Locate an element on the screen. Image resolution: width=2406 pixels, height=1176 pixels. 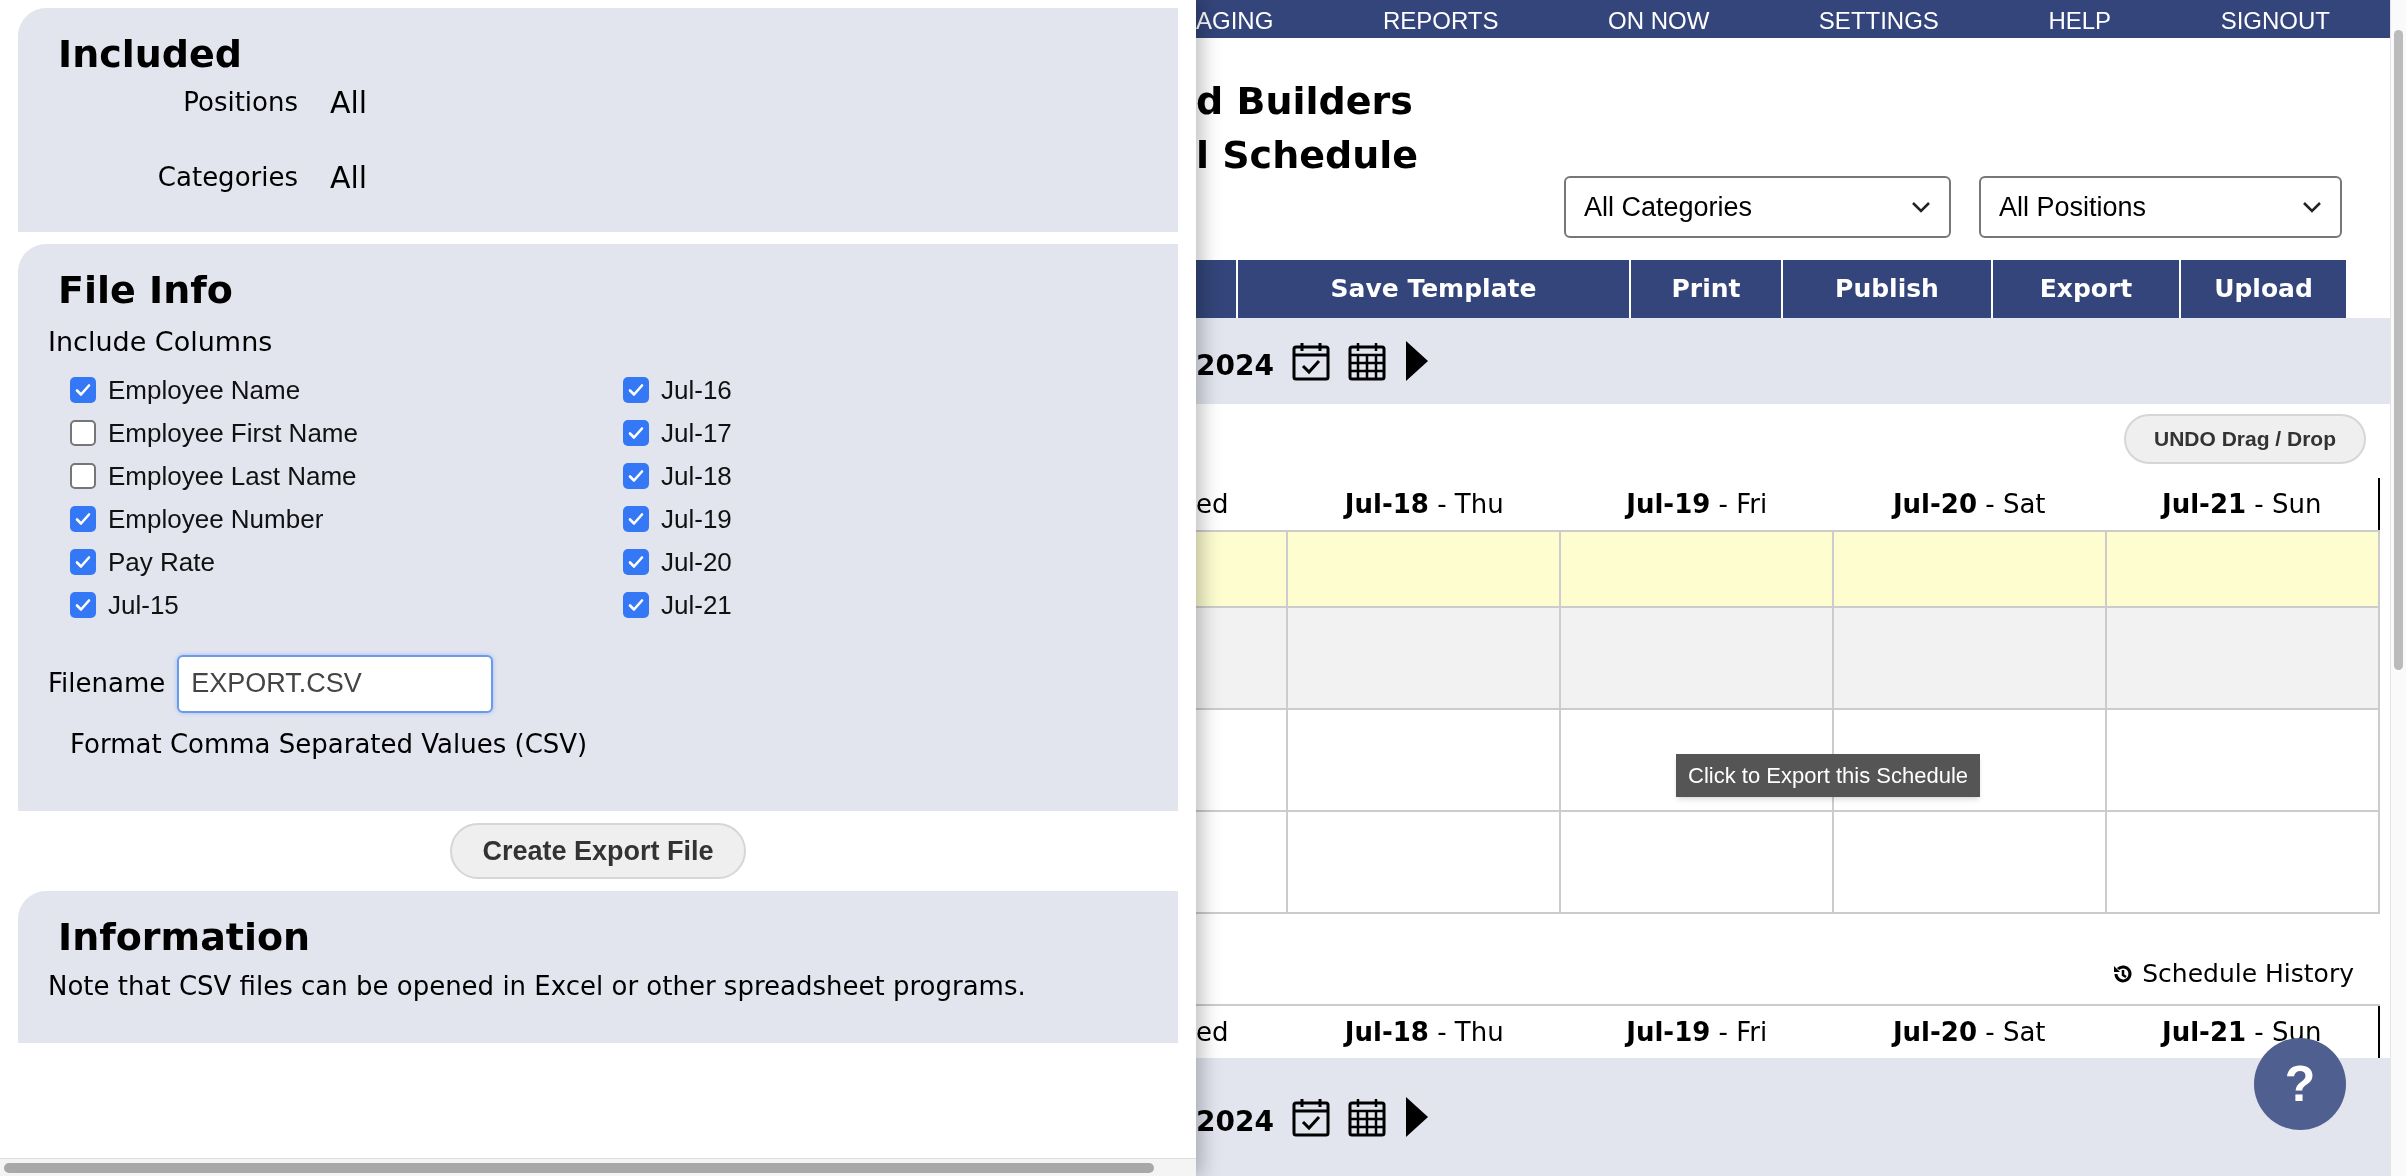
checkbox-label: Jul-15 is located at coordinates (143, 605).